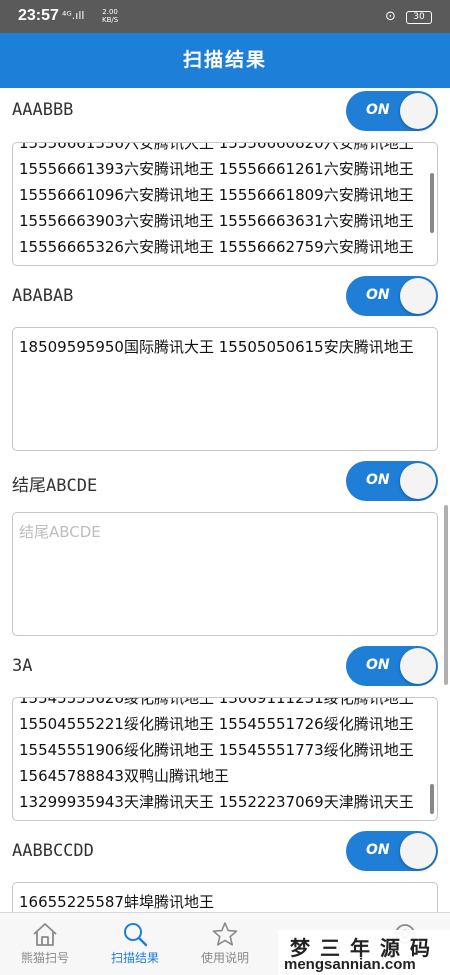 The width and height of the screenshot is (450, 975). What do you see at coordinates (392, 851) in the screenshot?
I see `toggle-aabbccdd: ON` at bounding box center [392, 851].